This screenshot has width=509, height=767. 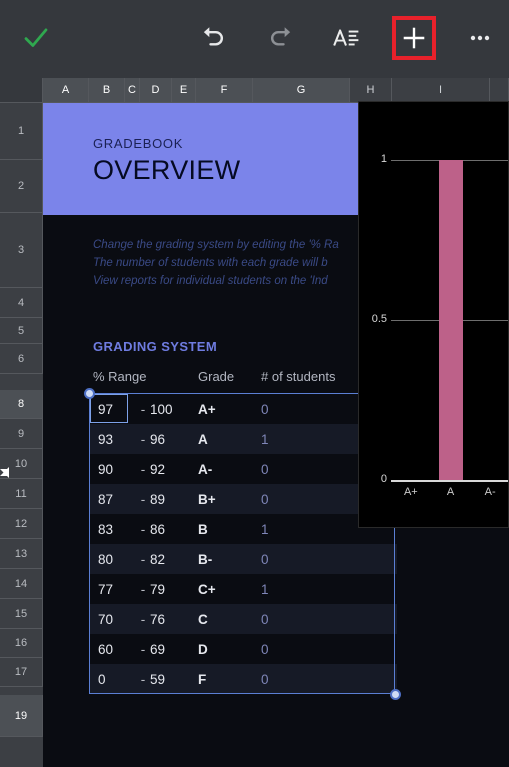 I want to click on add-button, so click(x=414, y=38).